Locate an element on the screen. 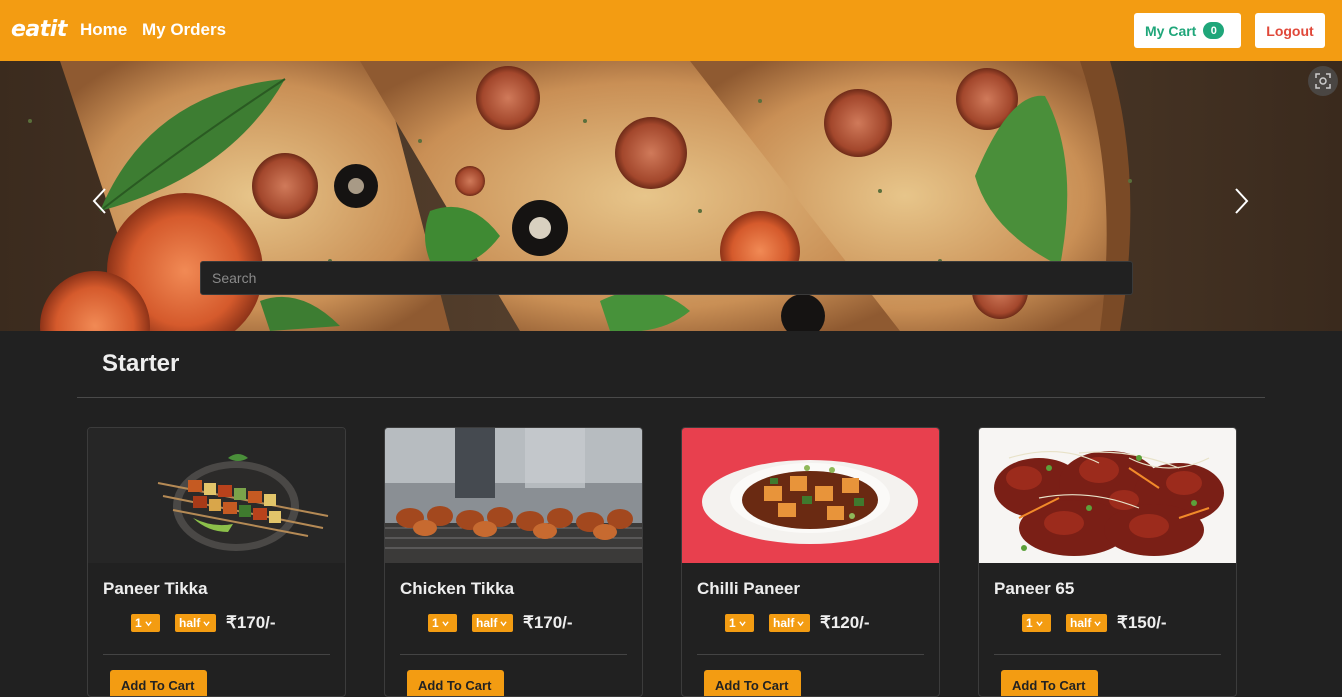  carousel-next-button is located at coordinates (1241, 201).